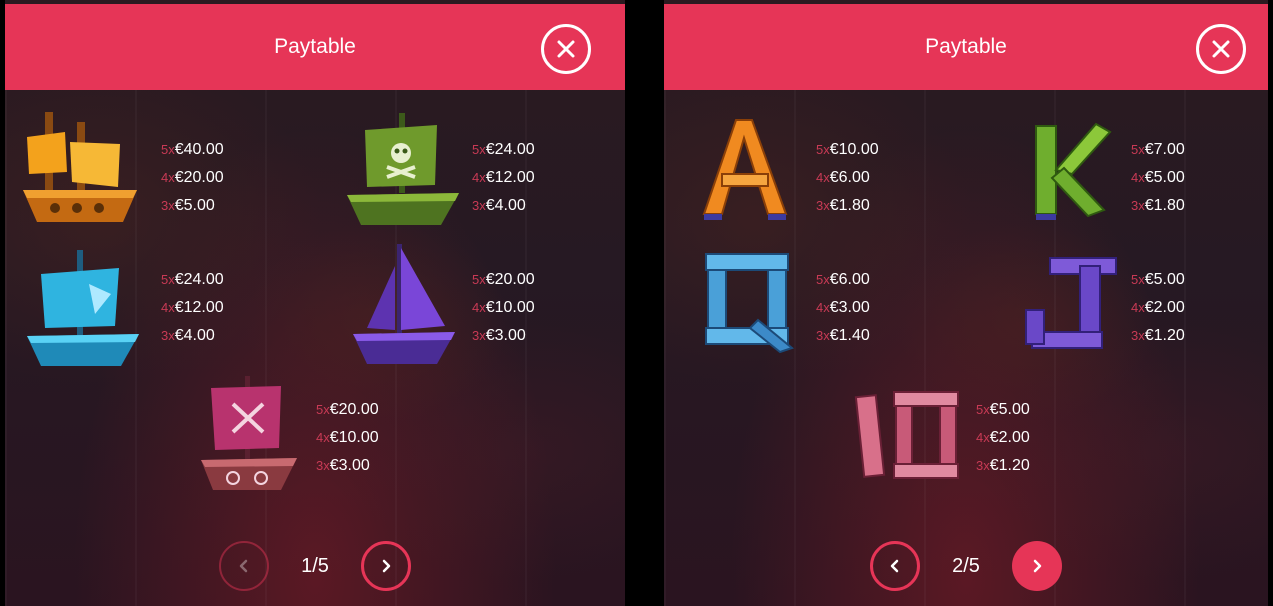 Image resolution: width=1273 pixels, height=606 pixels. Describe the element at coordinates (315, 565) in the screenshot. I see `page-indicator: 1/5` at that location.